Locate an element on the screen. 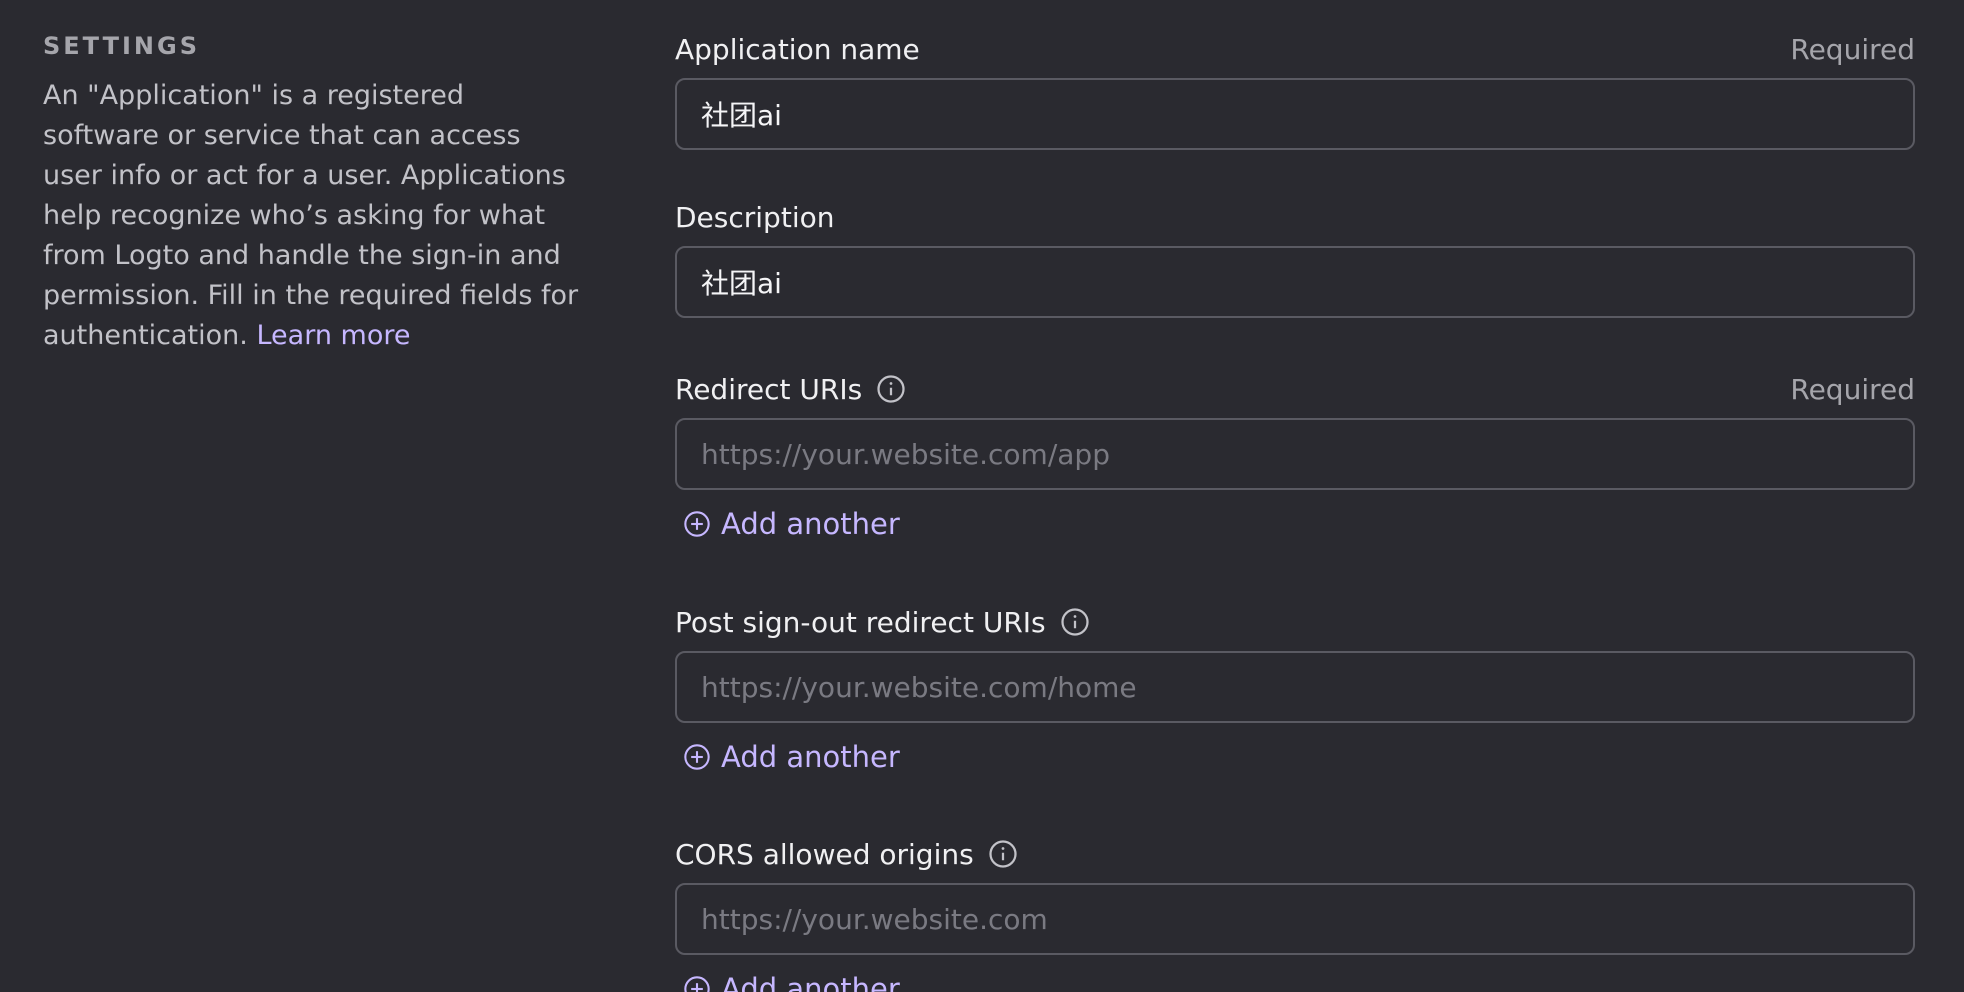 Image resolution: width=1964 pixels, height=992 pixels. label-wrap: Application name is located at coordinates (797, 49).